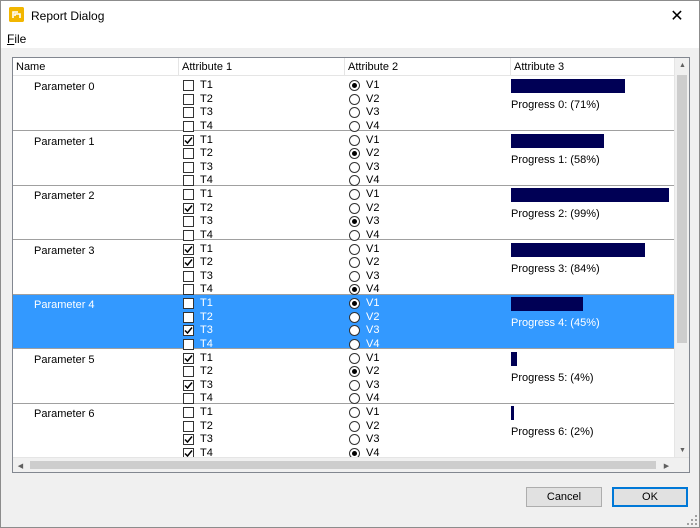 The image size is (700, 528). What do you see at coordinates (350, 15) in the screenshot?
I see `title-bar: Report Dialog ✕` at bounding box center [350, 15].